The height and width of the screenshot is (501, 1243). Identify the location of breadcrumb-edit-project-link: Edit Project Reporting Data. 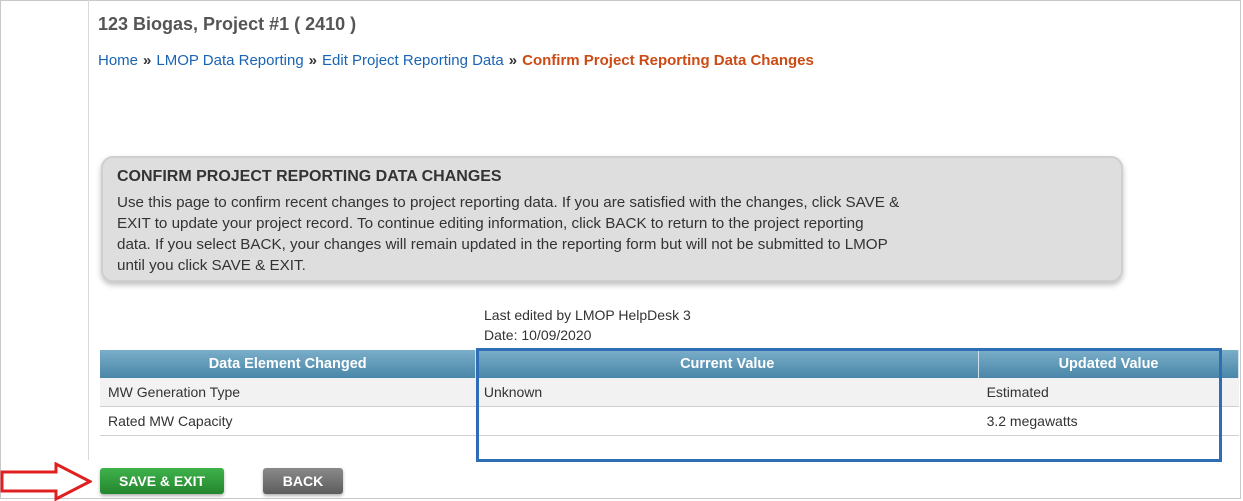
(413, 60).